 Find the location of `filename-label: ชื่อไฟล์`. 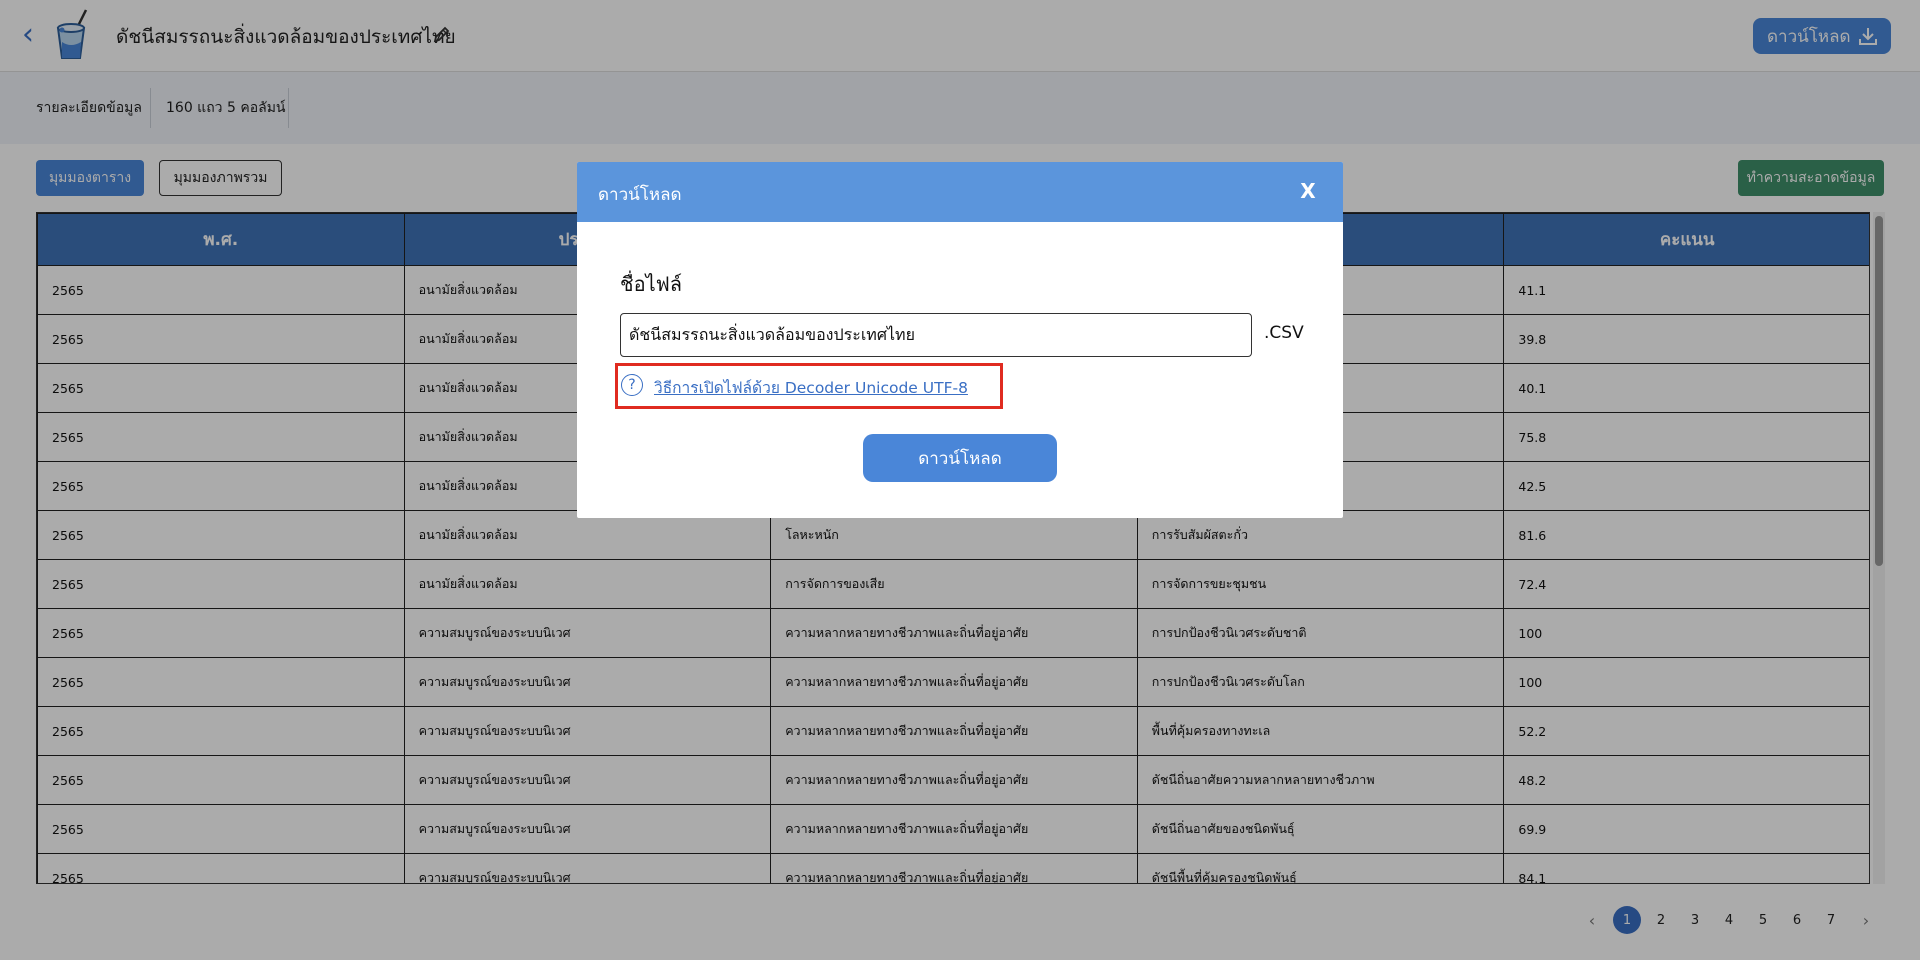

filename-label: ชื่อไฟล์ is located at coordinates (651, 284).